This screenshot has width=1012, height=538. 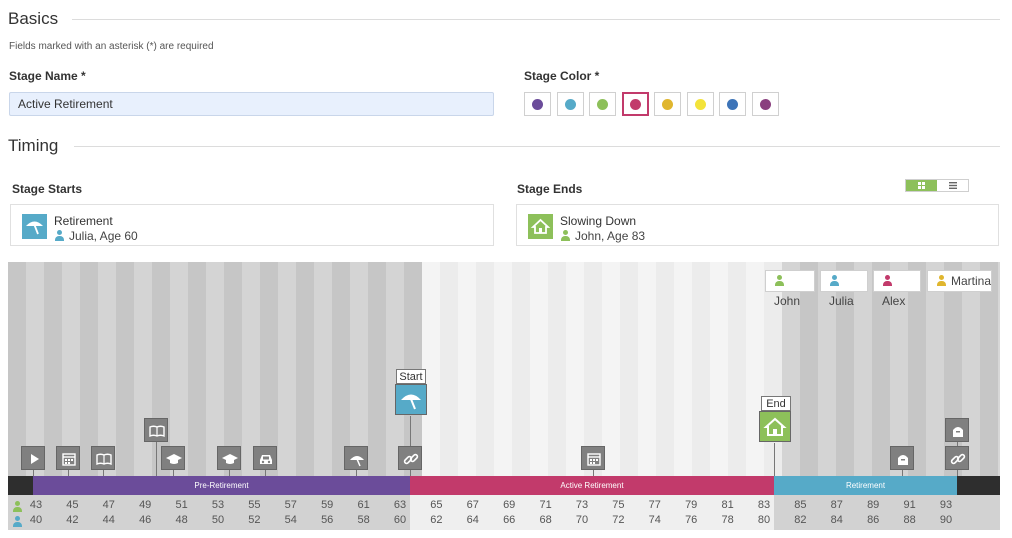 I want to click on john-age-label: 91, so click(x=909, y=505).